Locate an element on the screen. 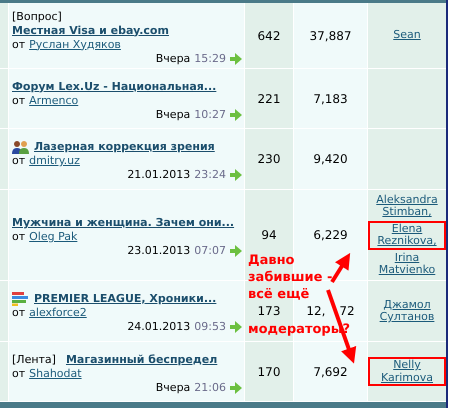  views-count: 9,420 is located at coordinates (330, 159).